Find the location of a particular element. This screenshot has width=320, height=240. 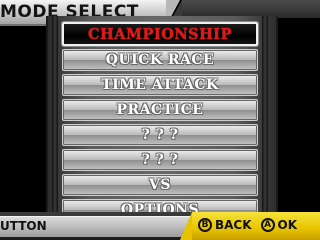

controls-box: B BACK A OK is located at coordinates (250, 226).